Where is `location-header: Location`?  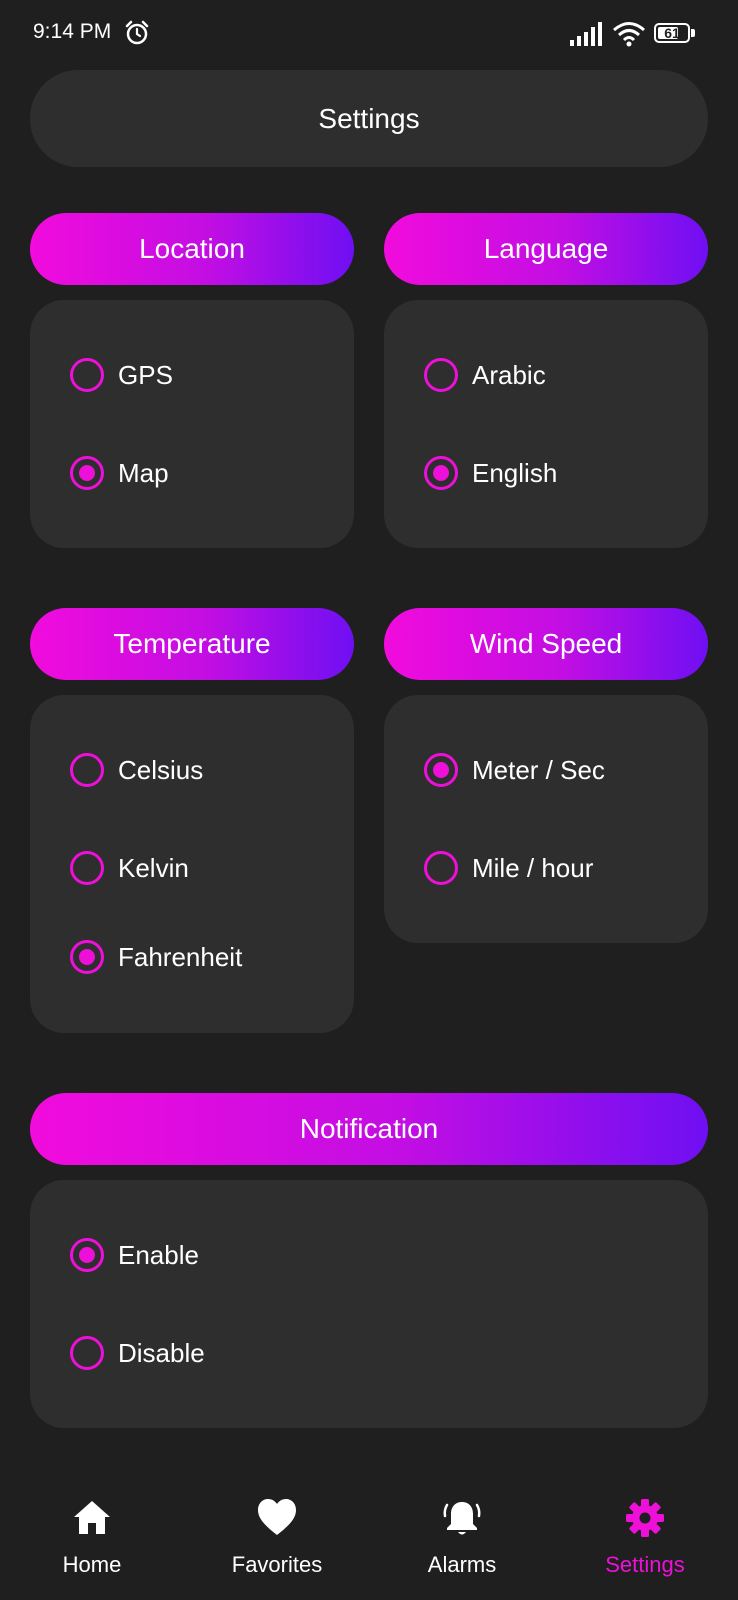 location-header: Location is located at coordinates (192, 249).